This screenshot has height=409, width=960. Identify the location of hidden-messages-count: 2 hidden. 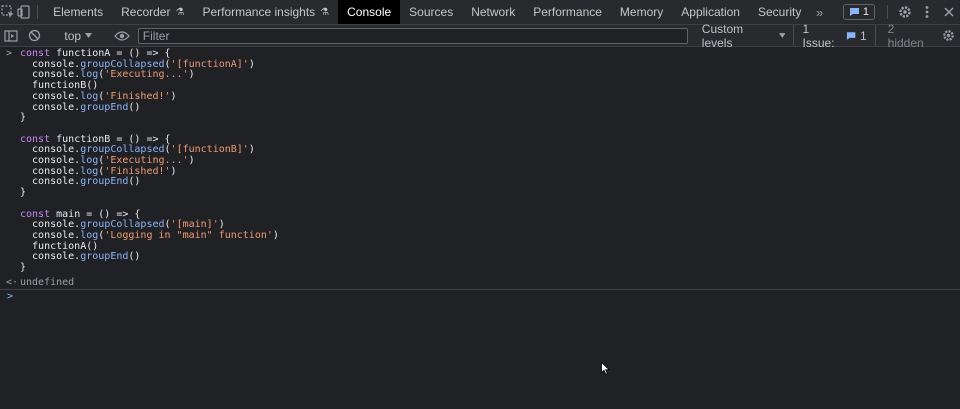
(905, 35).